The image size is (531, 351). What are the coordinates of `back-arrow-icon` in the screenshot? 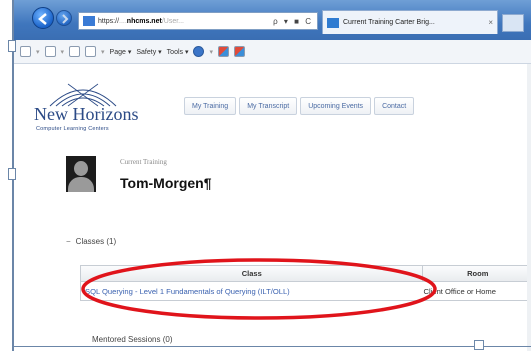 It's located at (42, 19).